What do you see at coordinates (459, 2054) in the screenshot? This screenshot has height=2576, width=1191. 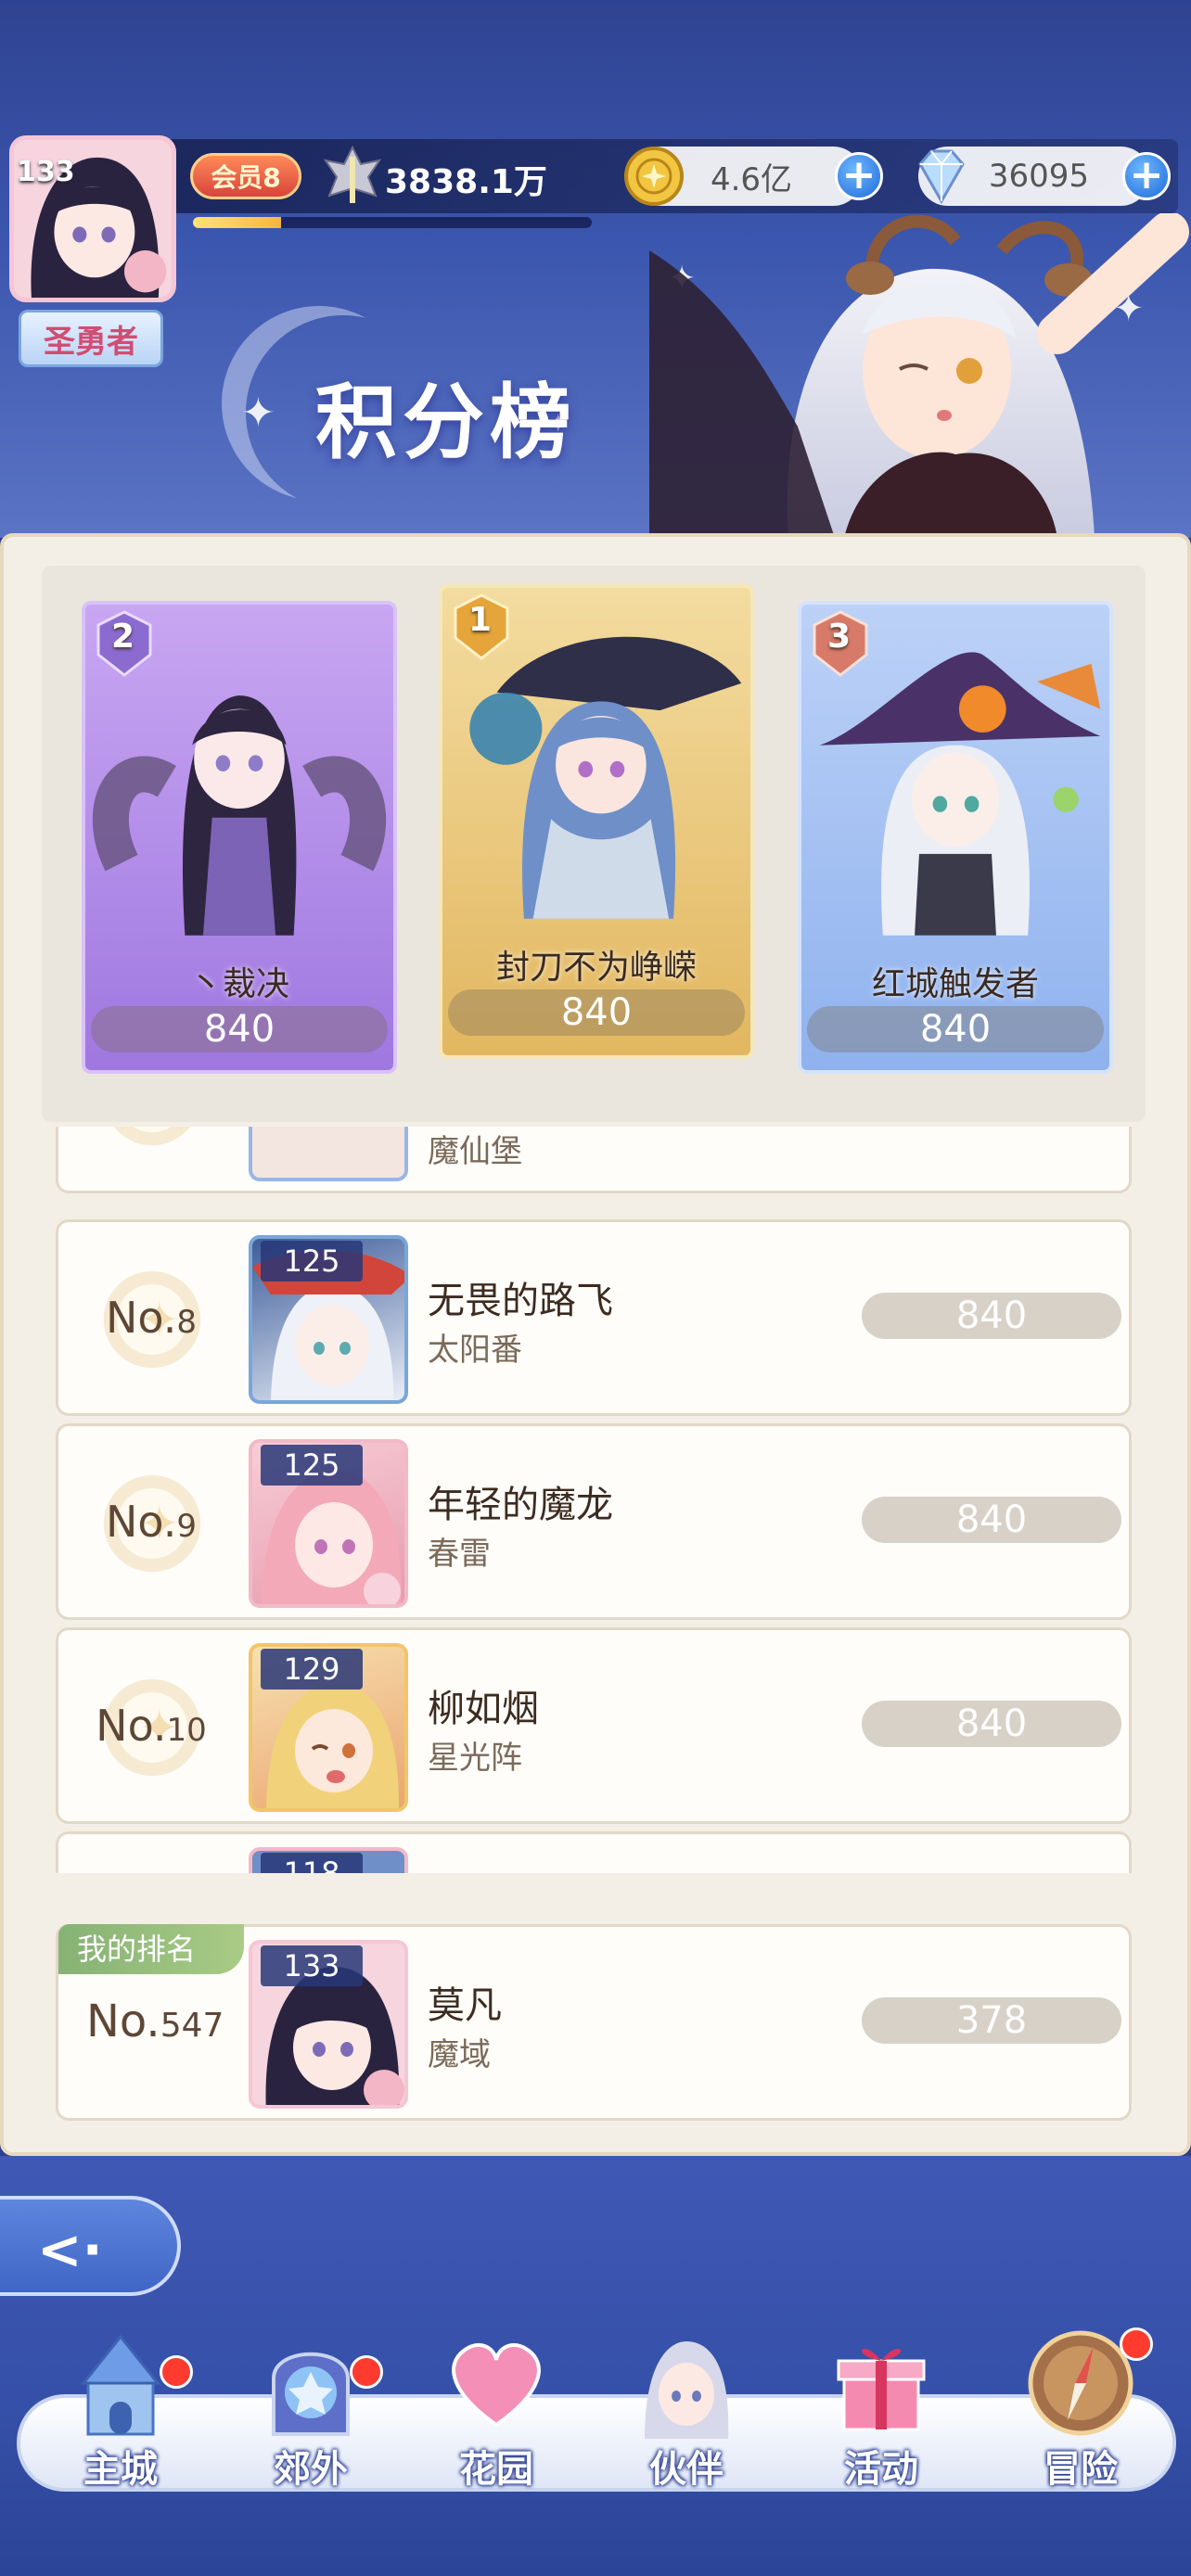 I see `server-name: 魔域` at bounding box center [459, 2054].